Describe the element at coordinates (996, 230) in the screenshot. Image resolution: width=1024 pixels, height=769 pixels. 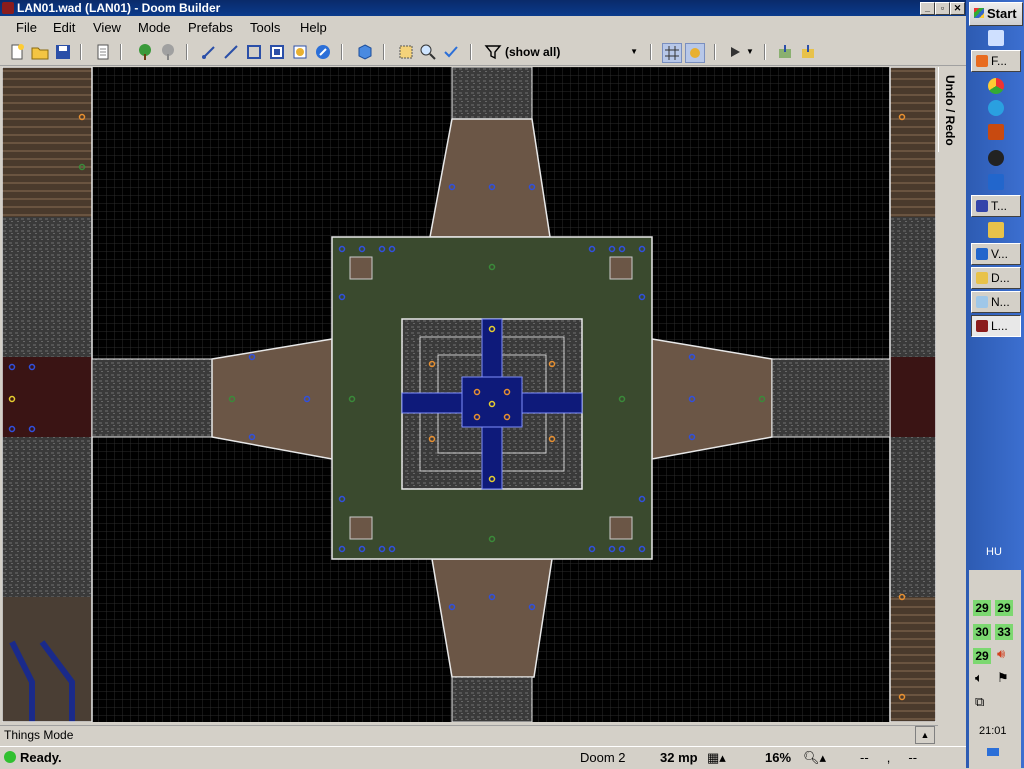
I see `pencil-icon` at that location.